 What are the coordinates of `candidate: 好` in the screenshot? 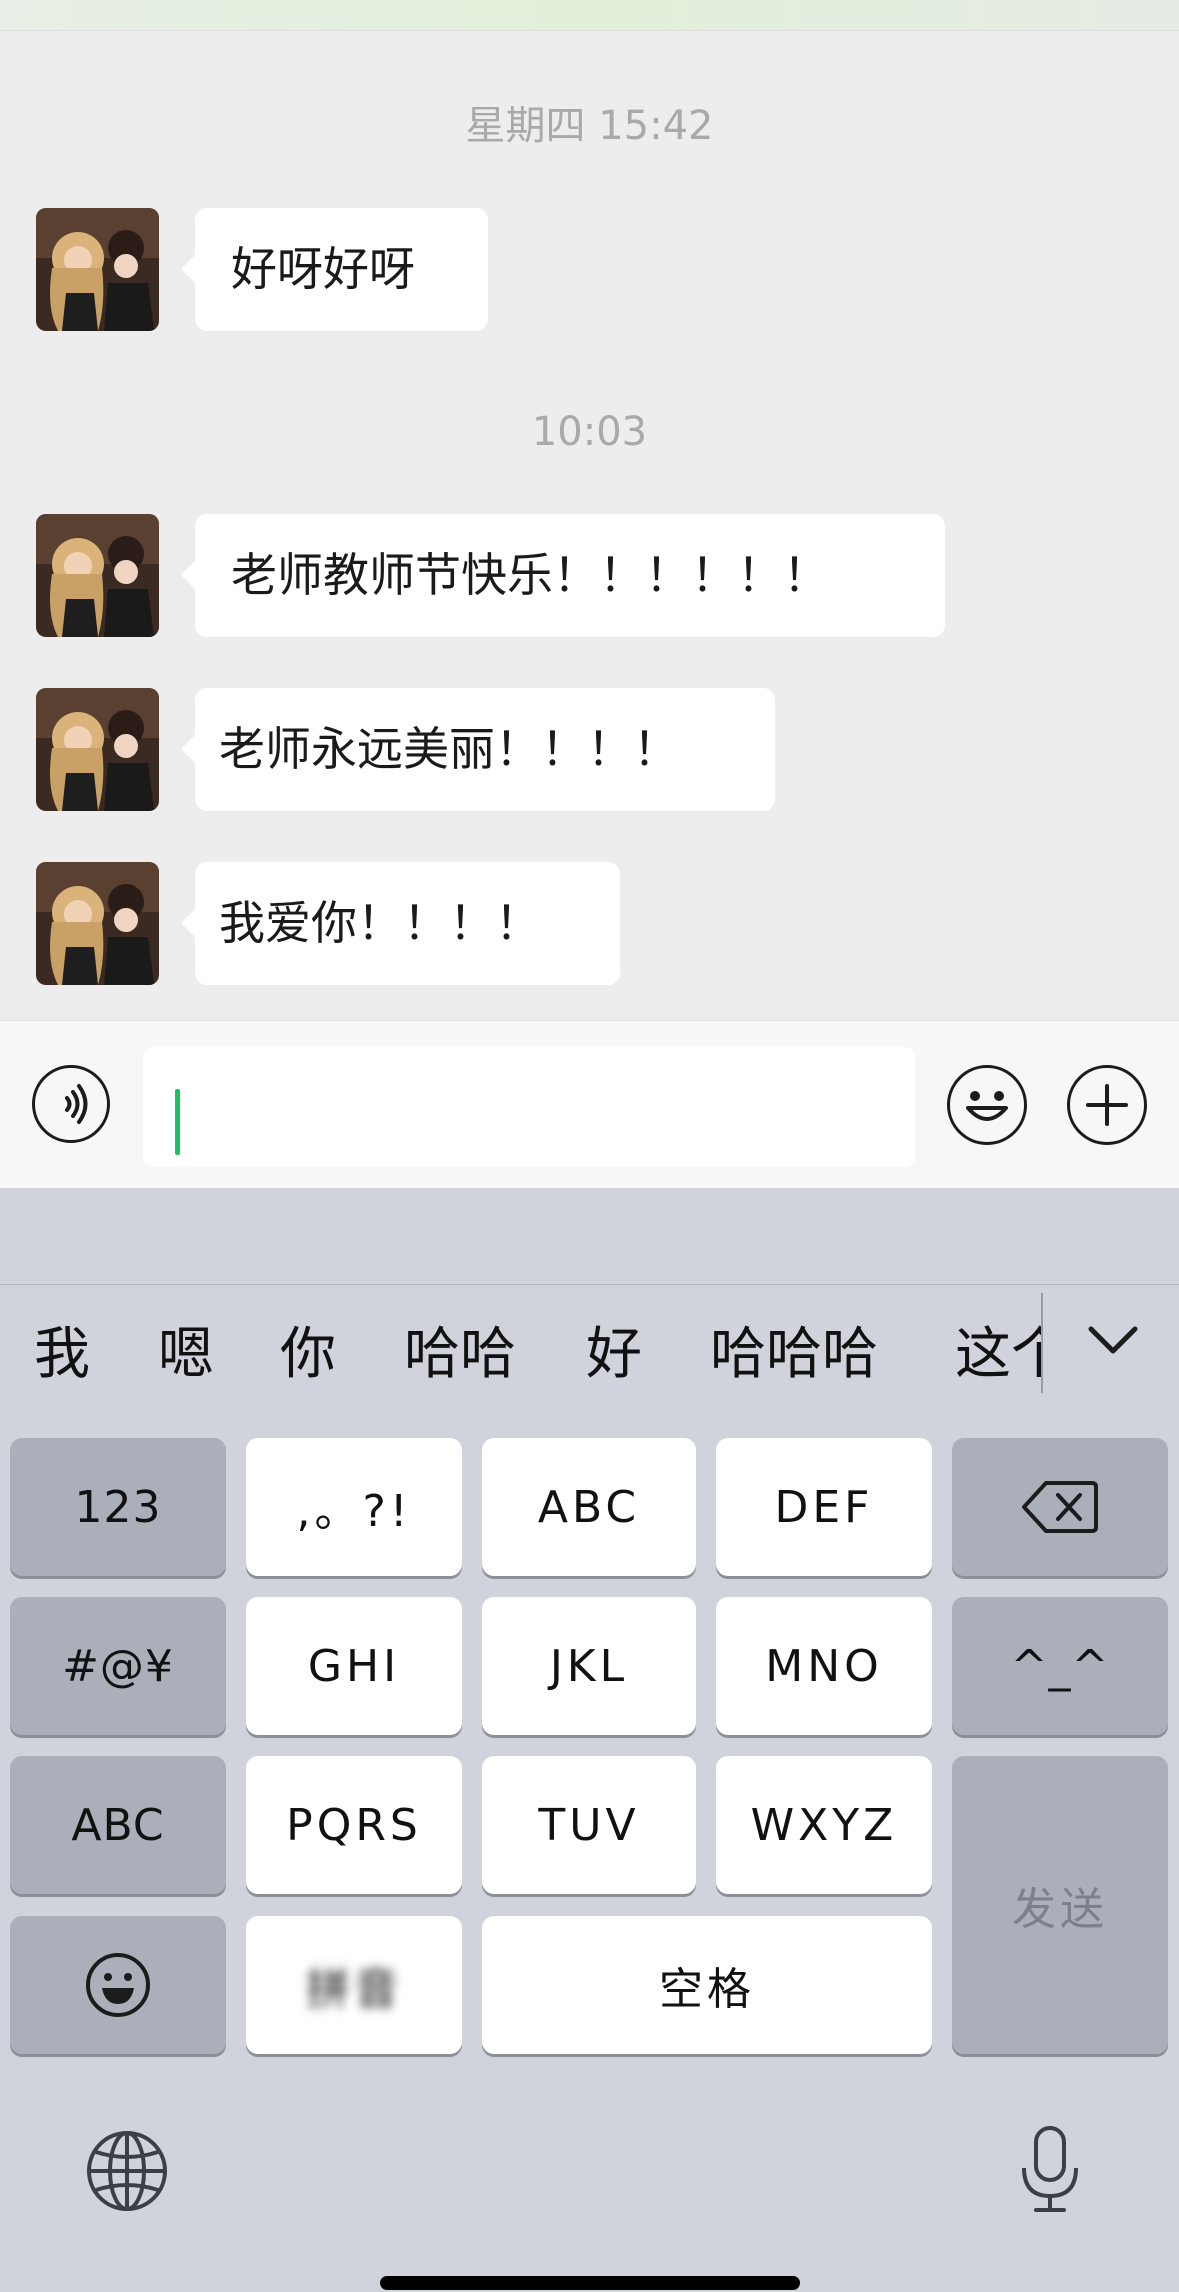 It's located at (614, 1355).